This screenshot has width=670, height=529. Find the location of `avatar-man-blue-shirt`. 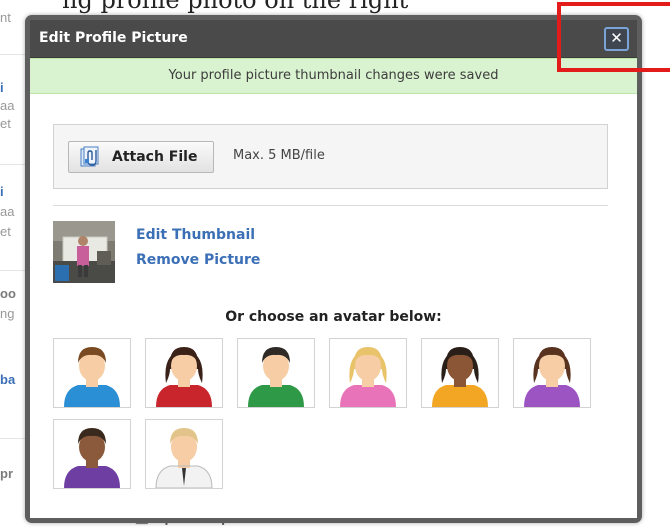

avatar-man-blue-shirt is located at coordinates (92, 373).